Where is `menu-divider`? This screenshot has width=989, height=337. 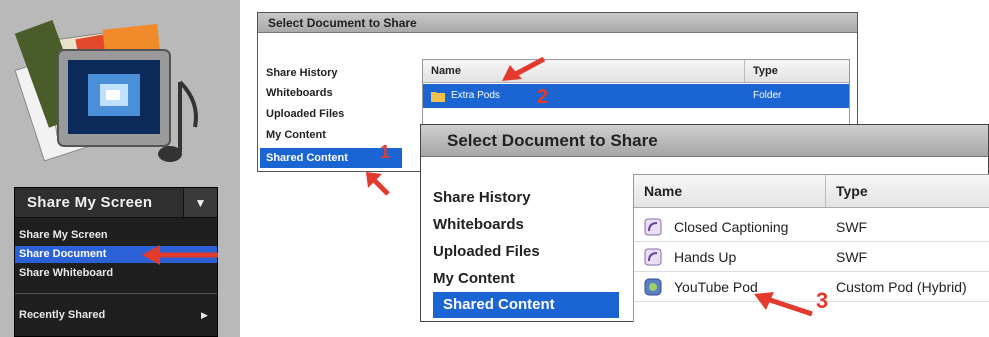
menu-divider is located at coordinates (116, 293).